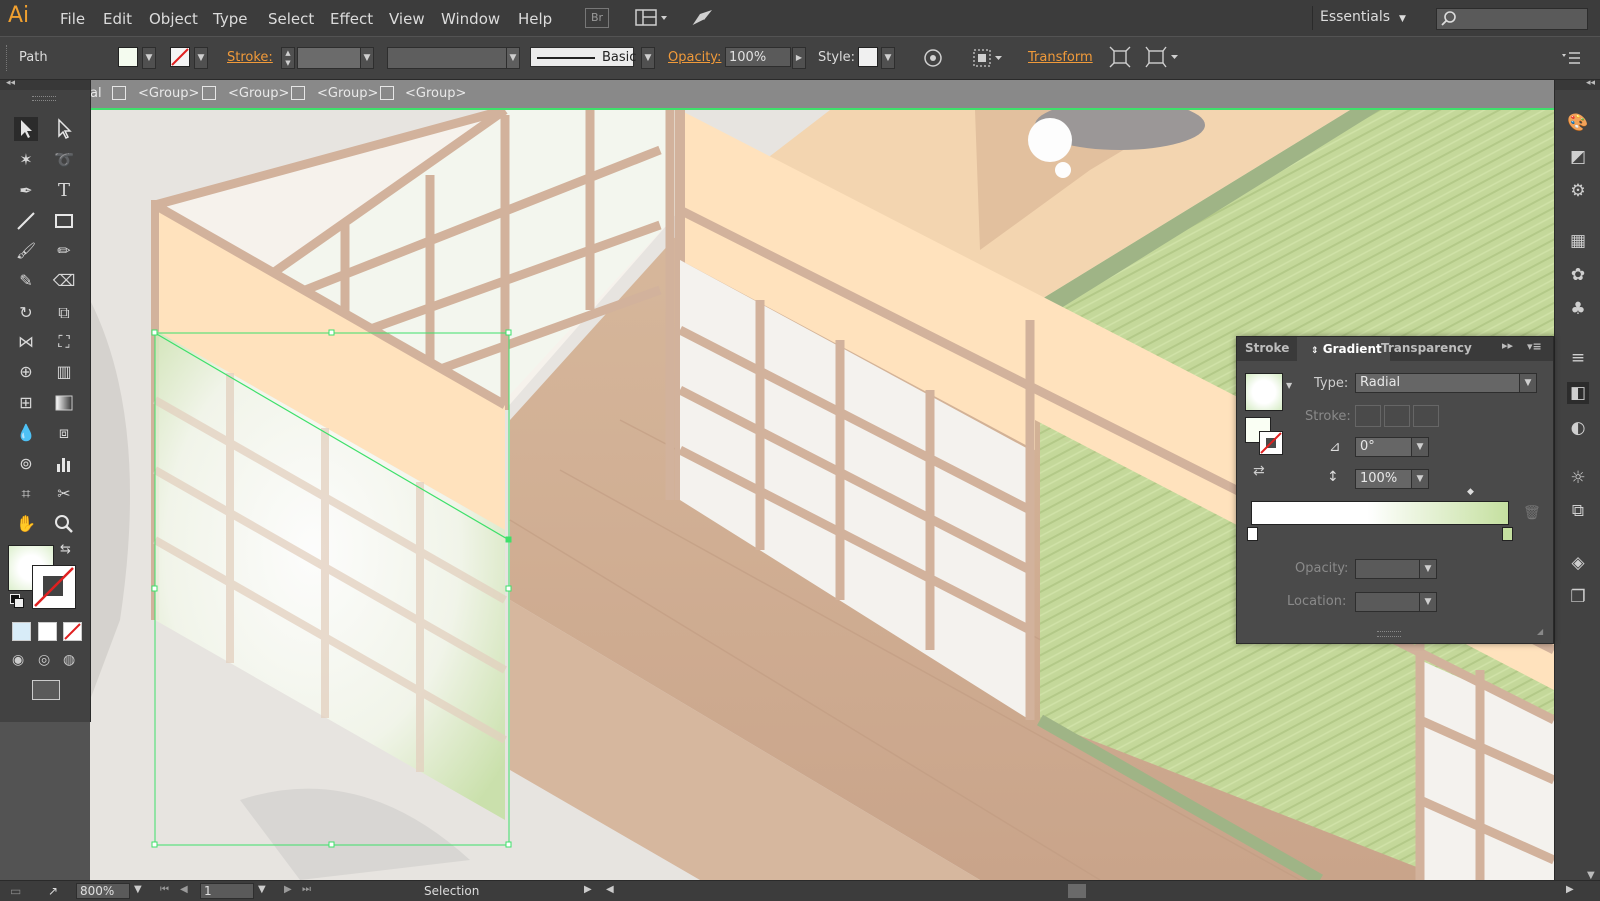  What do you see at coordinates (26, 251) in the screenshot?
I see `paintbrush-tool-icon: 🖌` at bounding box center [26, 251].